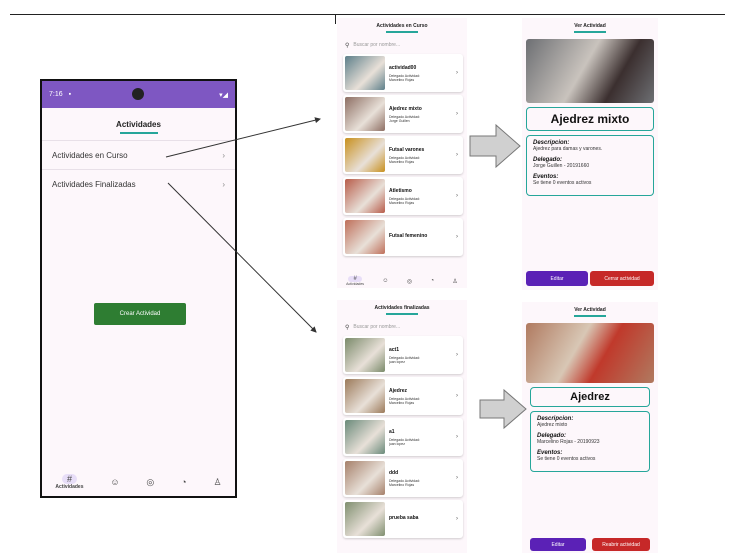  I want to click on signal-icon: ▾◢, so click(223, 95).